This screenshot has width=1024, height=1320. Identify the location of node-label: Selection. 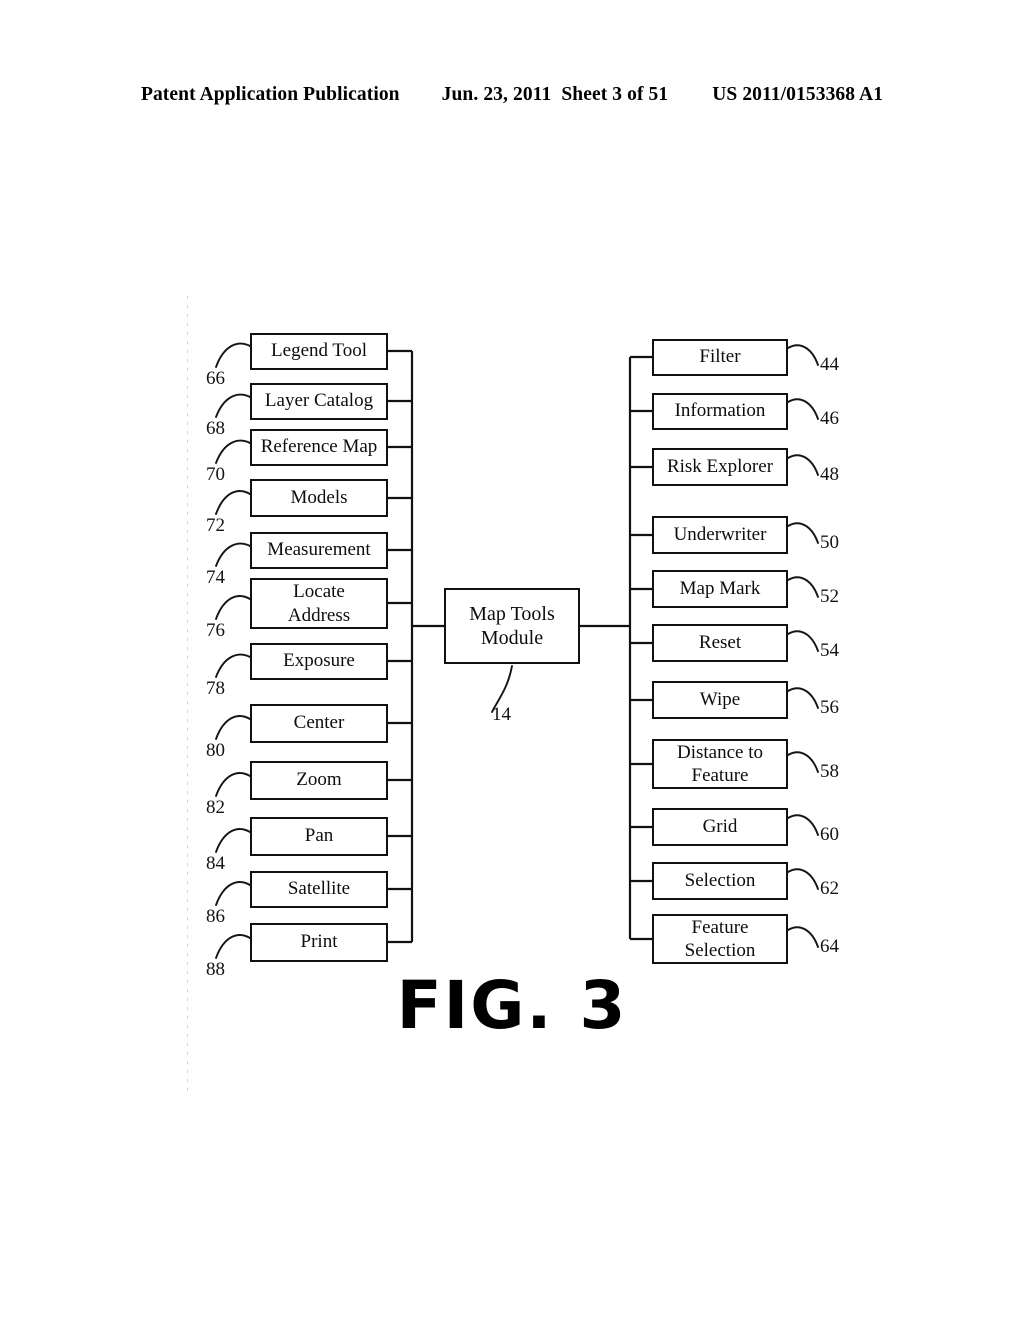
(720, 880).